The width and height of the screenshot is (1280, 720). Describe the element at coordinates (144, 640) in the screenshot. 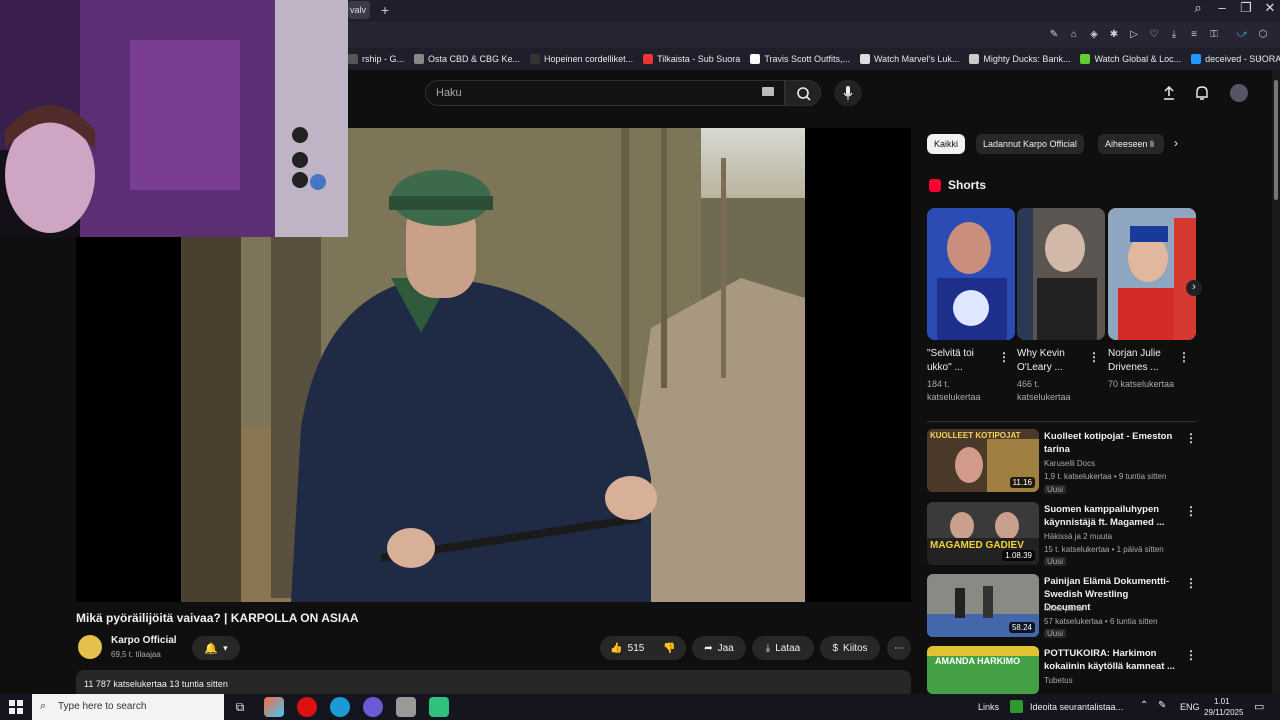

I see `channel-name: Karpo Official` at that location.